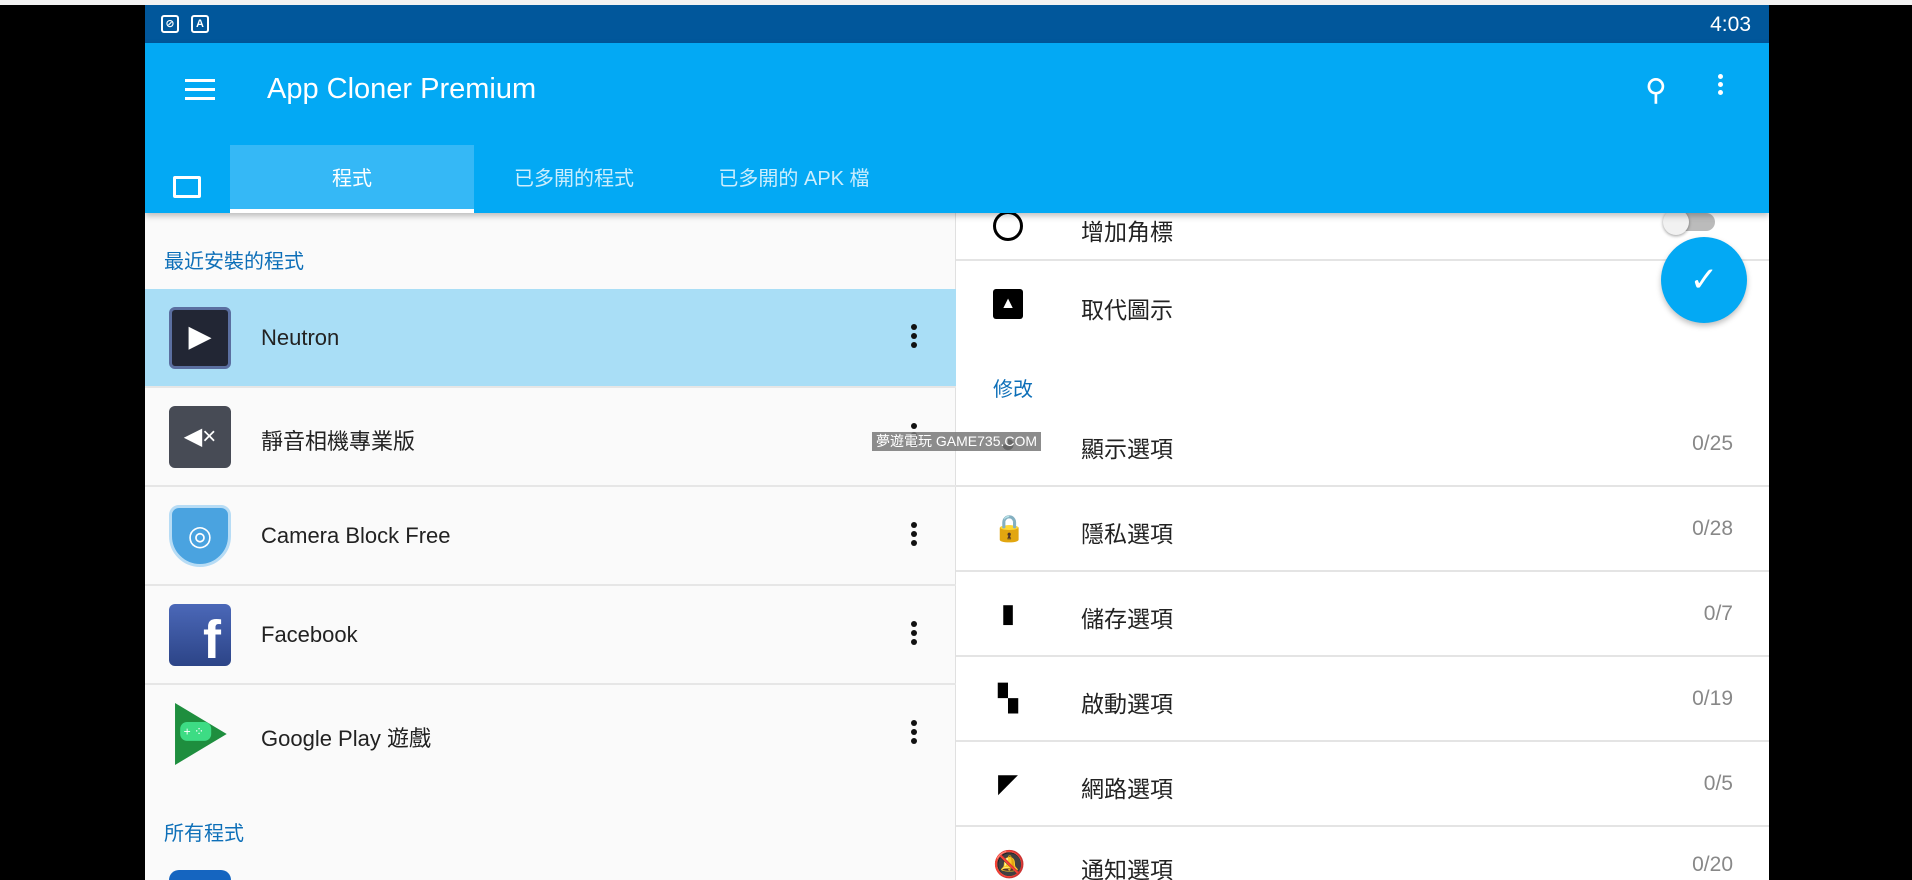  I want to click on option-count: 0/20, so click(1712, 864).